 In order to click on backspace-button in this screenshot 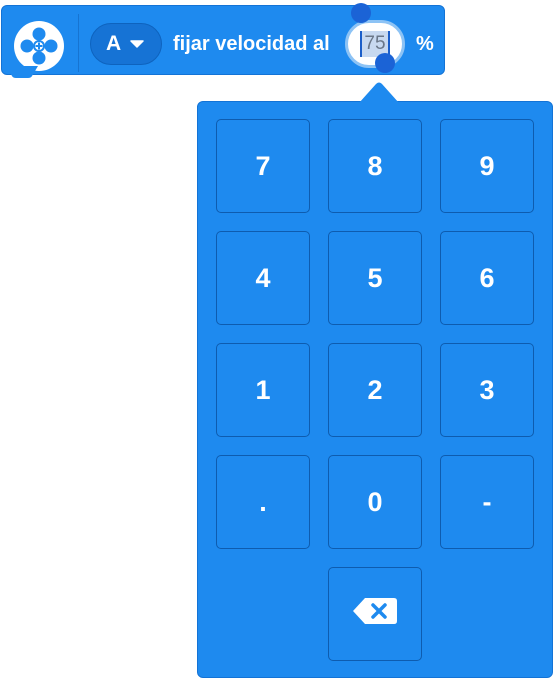, I will do `click(375, 614)`.